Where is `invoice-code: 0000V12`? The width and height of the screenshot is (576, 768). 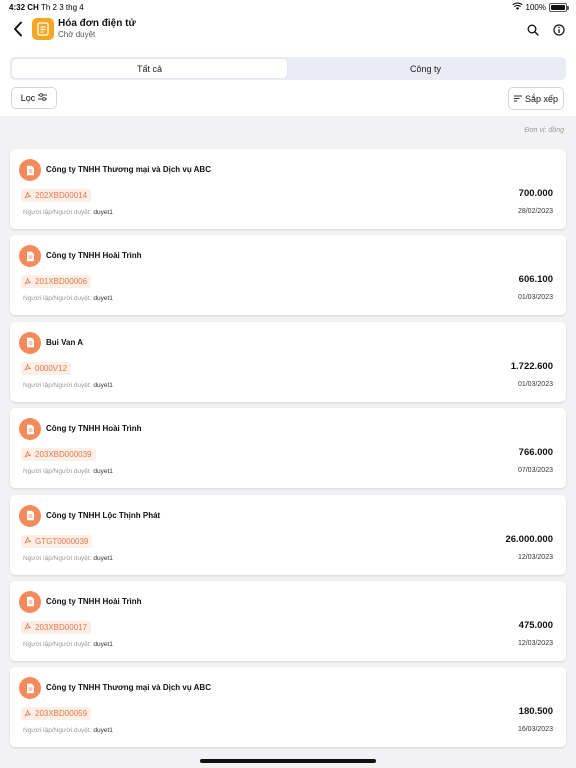 invoice-code: 0000V12 is located at coordinates (51, 368).